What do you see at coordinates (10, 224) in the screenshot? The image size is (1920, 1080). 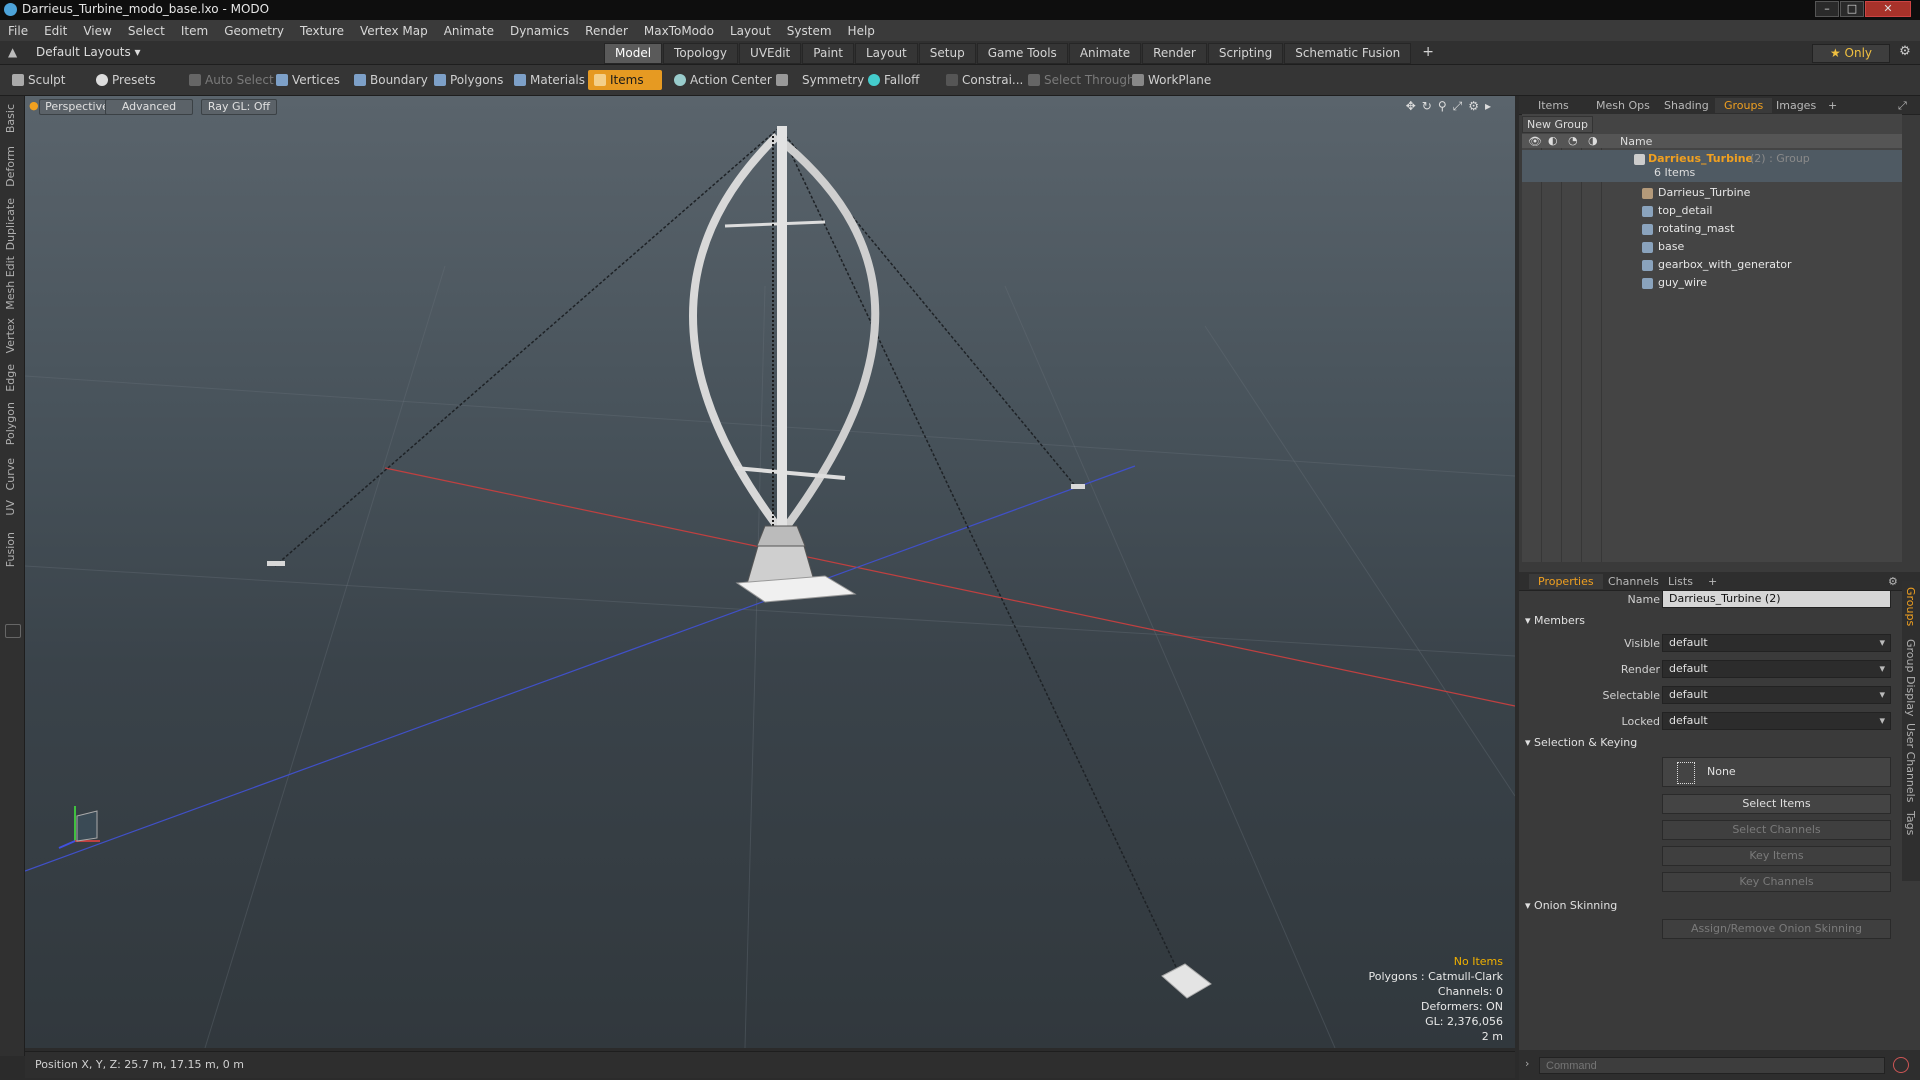 I see `tab-duplicate: Duplicate` at bounding box center [10, 224].